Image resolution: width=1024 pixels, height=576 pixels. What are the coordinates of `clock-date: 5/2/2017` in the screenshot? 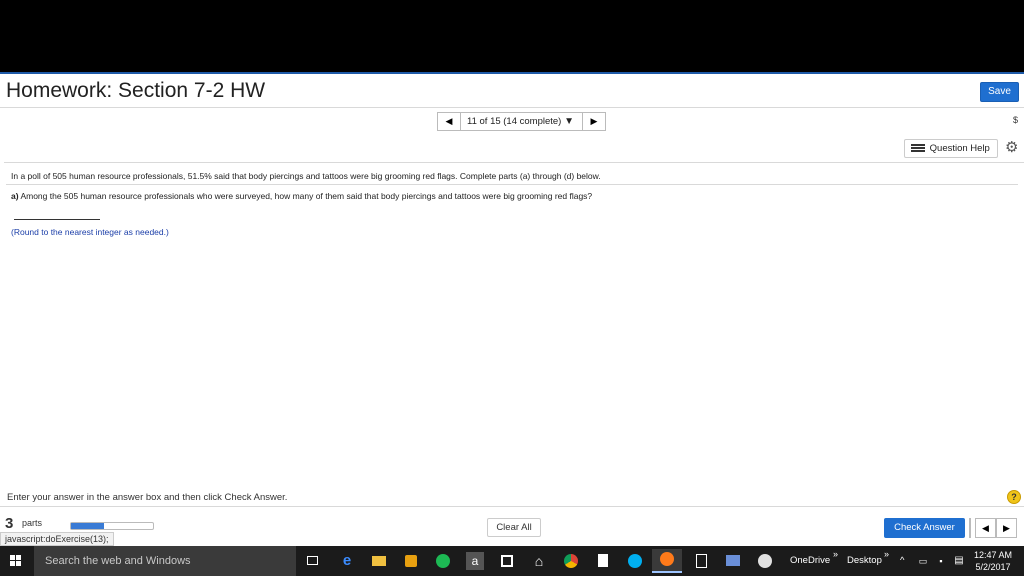 It's located at (993, 567).